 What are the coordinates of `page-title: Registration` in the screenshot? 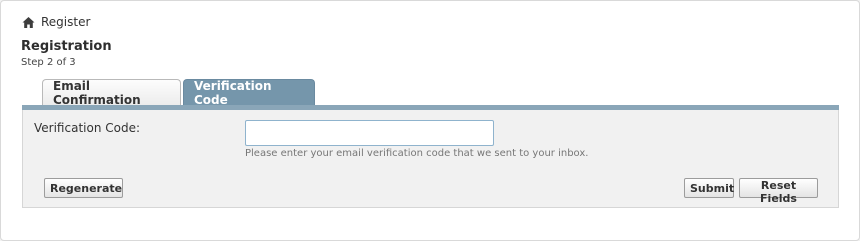 It's located at (66, 46).